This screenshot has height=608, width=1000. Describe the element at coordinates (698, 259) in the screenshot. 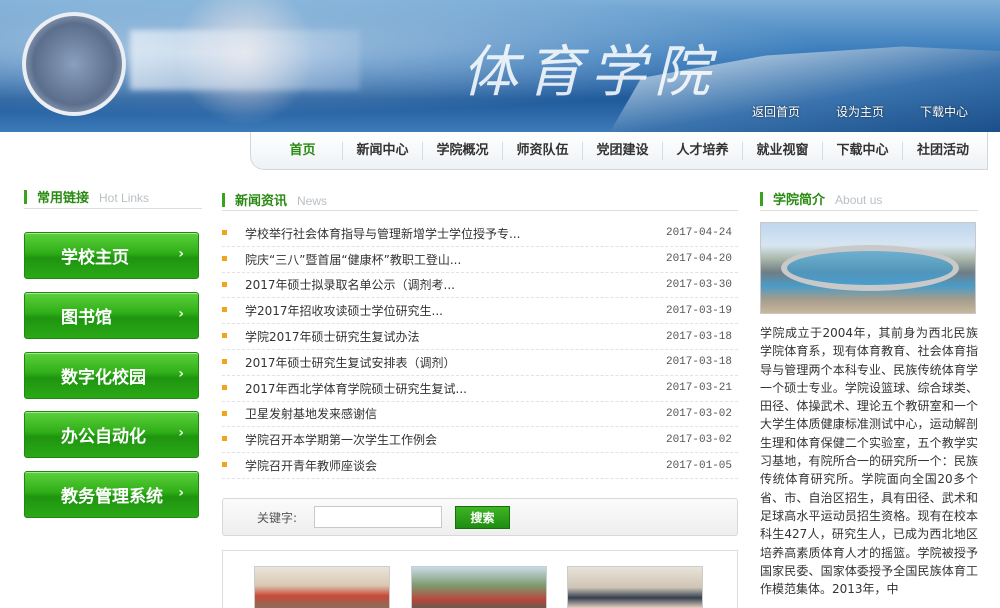

I see `news-item-date: 2017-04-20` at that location.